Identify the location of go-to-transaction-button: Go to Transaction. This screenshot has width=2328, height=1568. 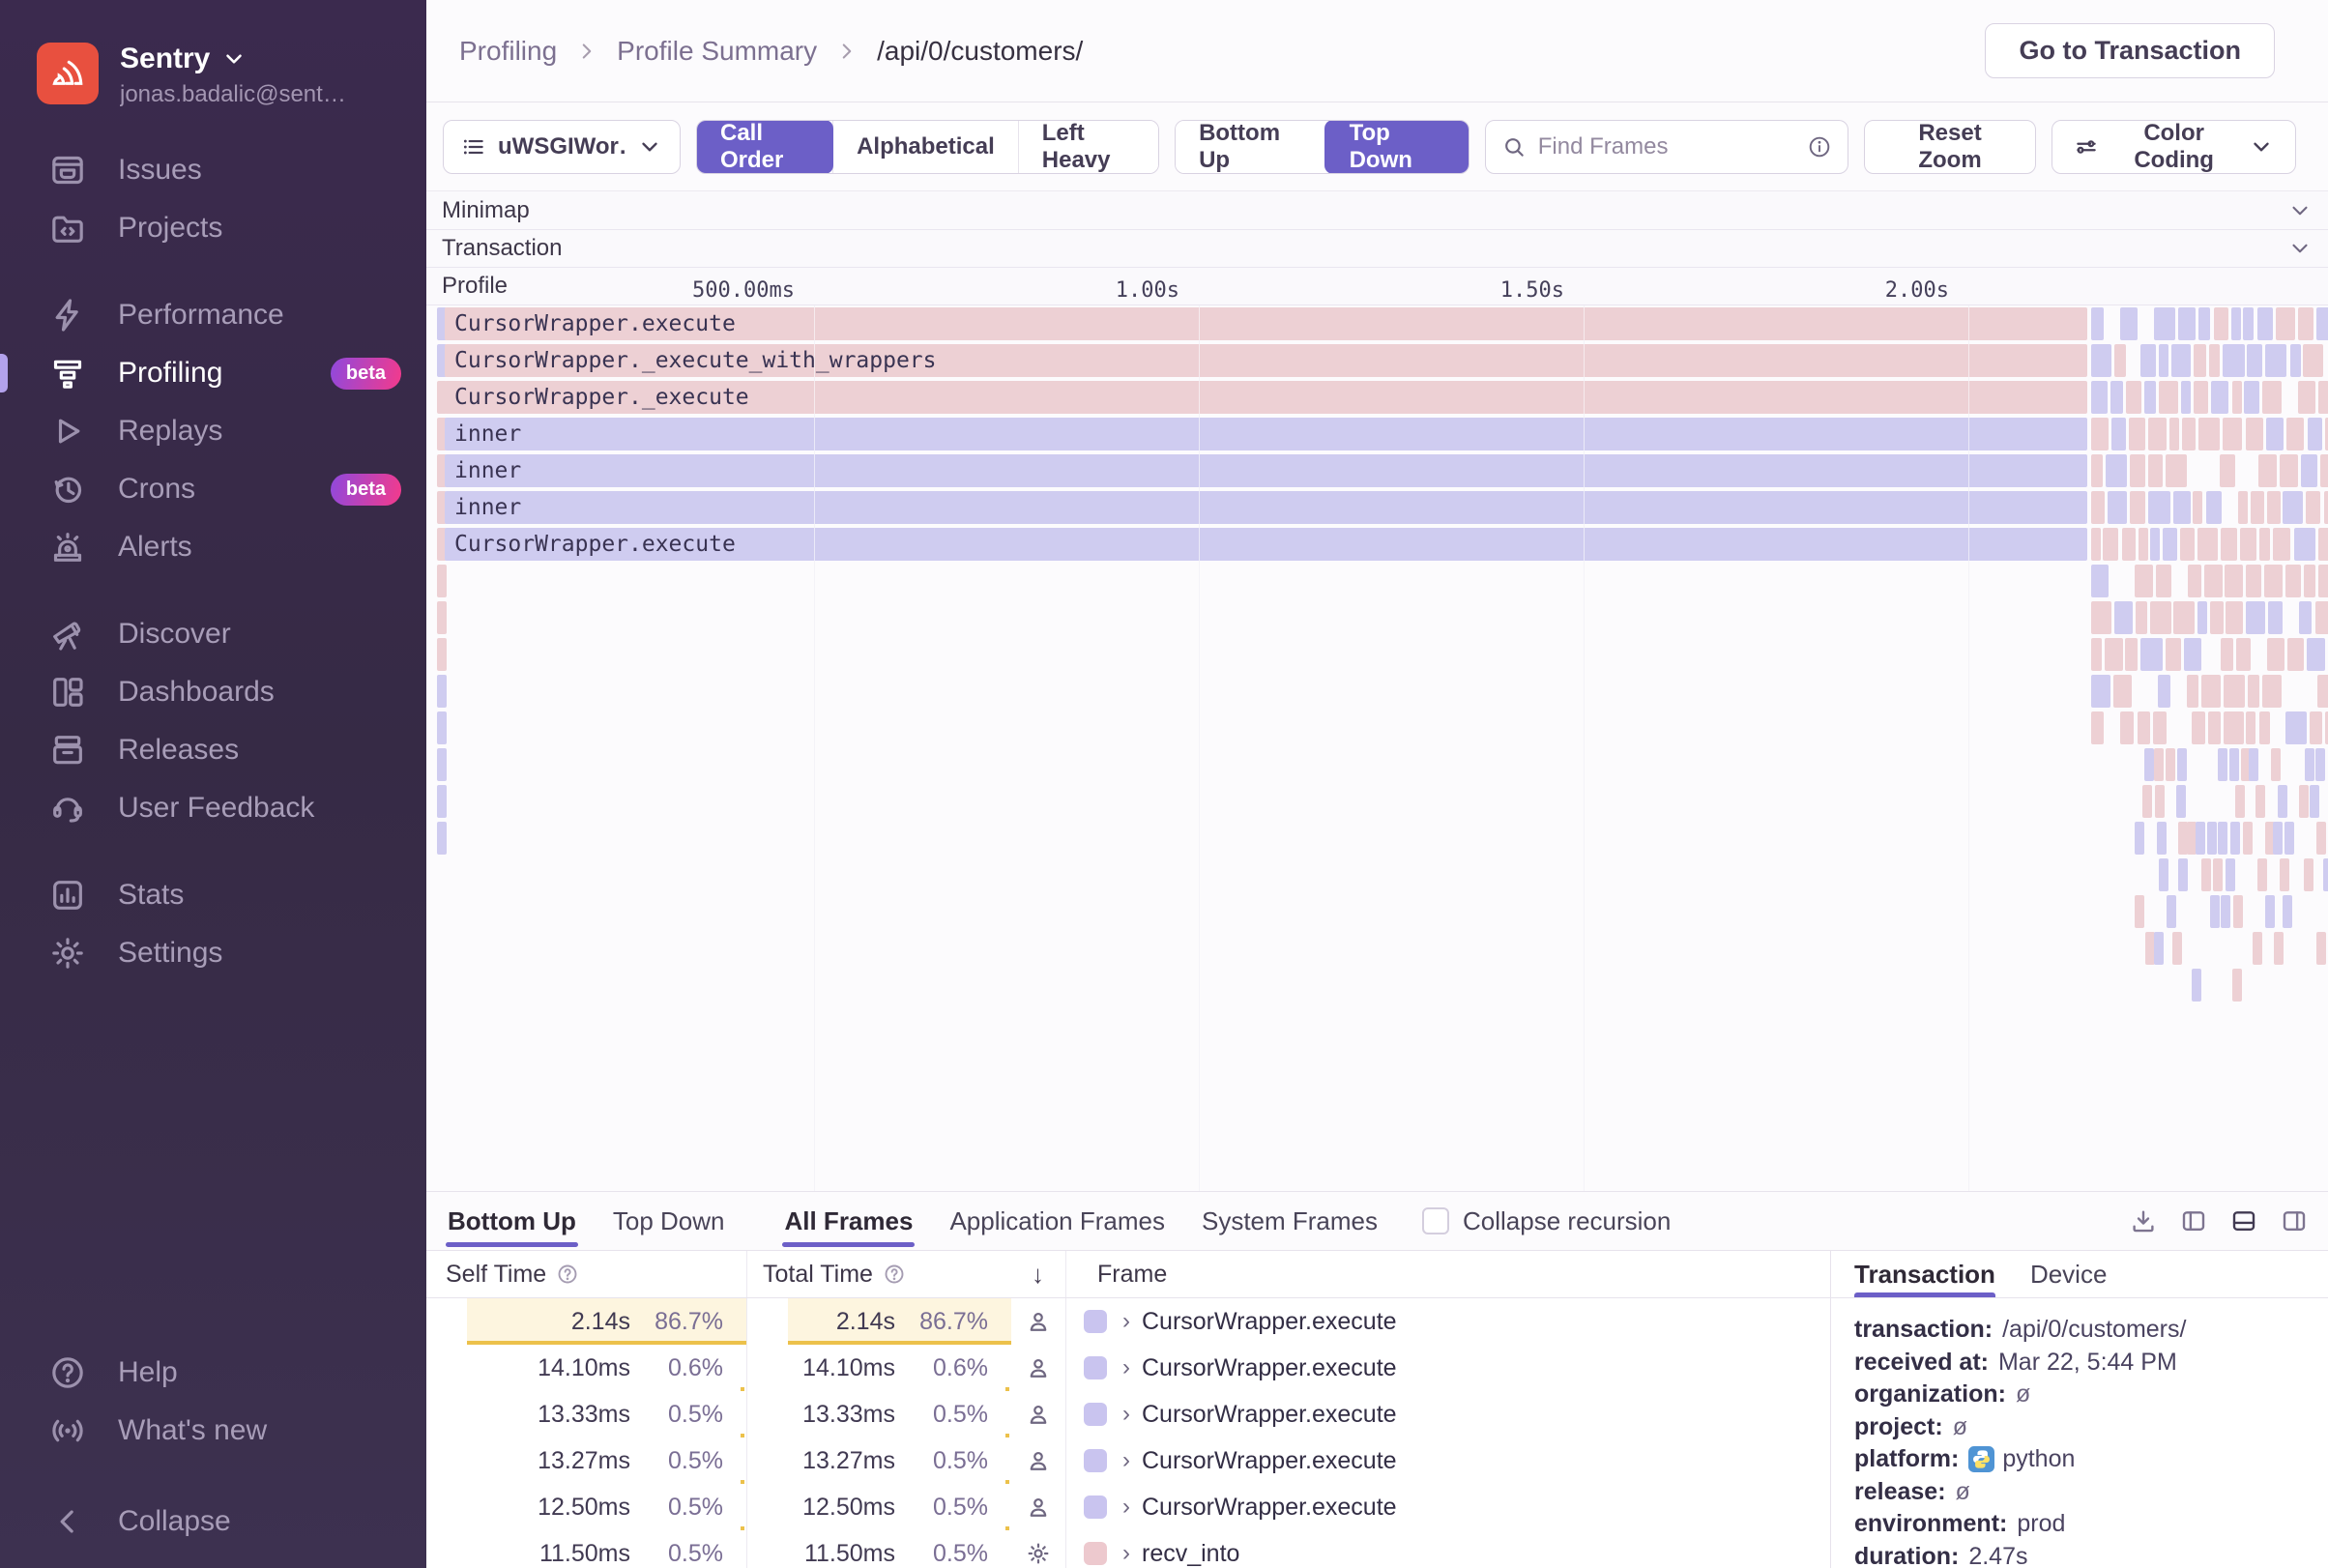
(2130, 50).